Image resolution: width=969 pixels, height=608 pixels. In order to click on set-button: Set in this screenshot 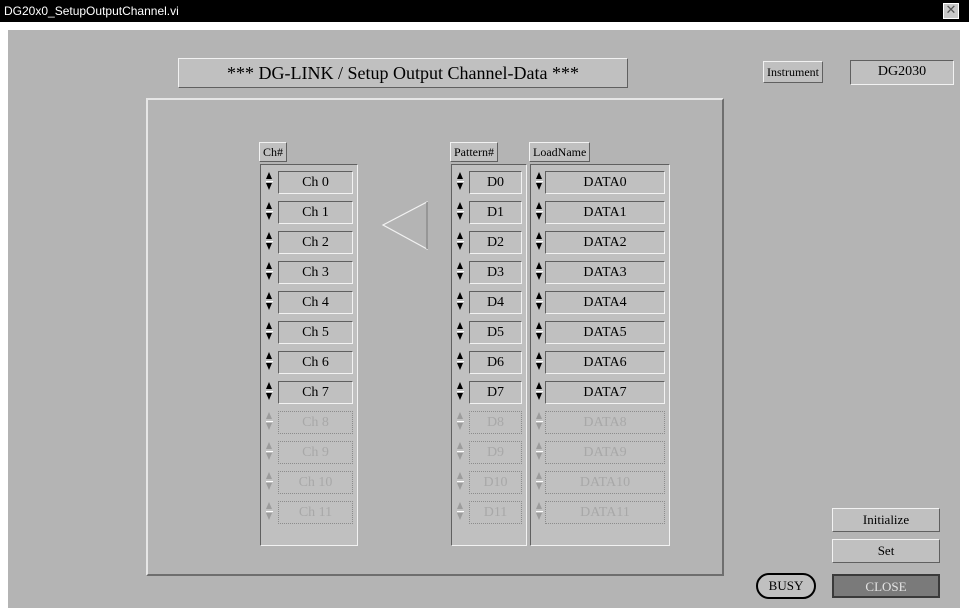, I will do `click(886, 551)`.